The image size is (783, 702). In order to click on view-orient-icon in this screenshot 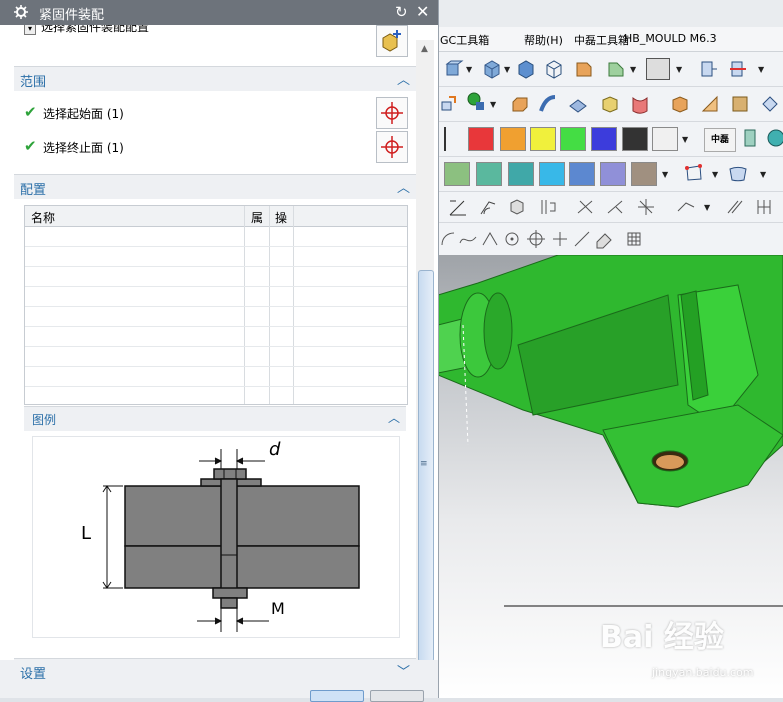, I will do `click(708, 69)`.